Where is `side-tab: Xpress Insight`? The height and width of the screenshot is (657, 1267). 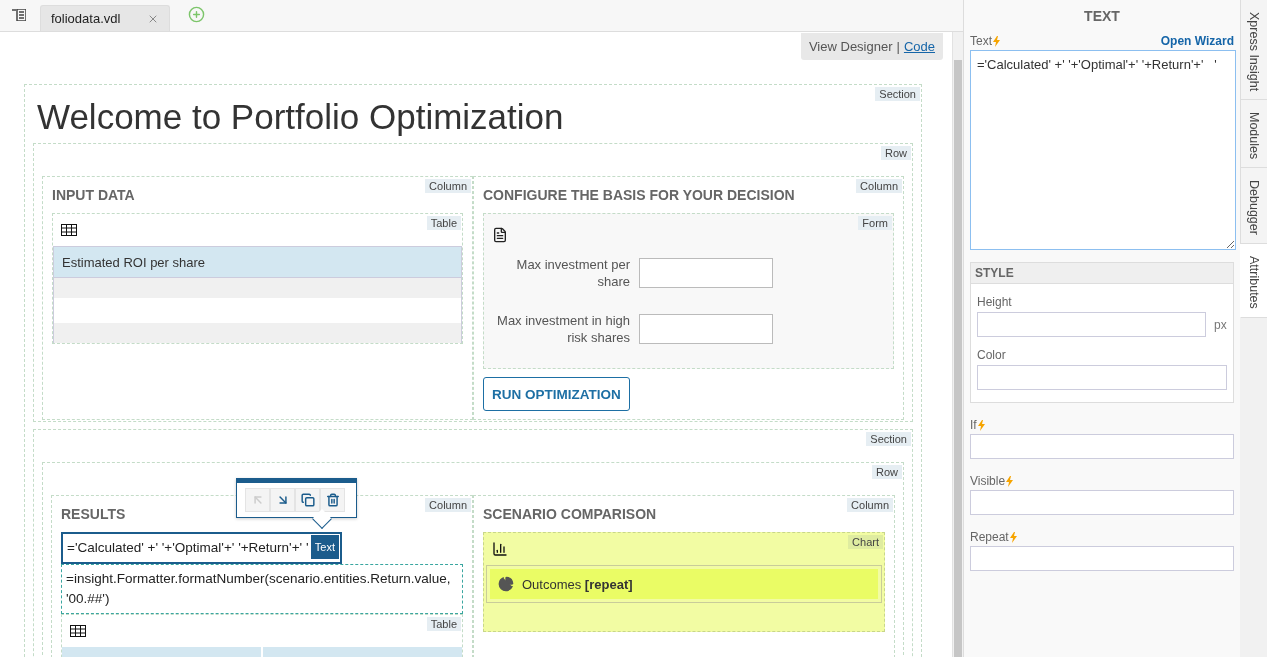
side-tab: Xpress Insight is located at coordinates (1253, 50).